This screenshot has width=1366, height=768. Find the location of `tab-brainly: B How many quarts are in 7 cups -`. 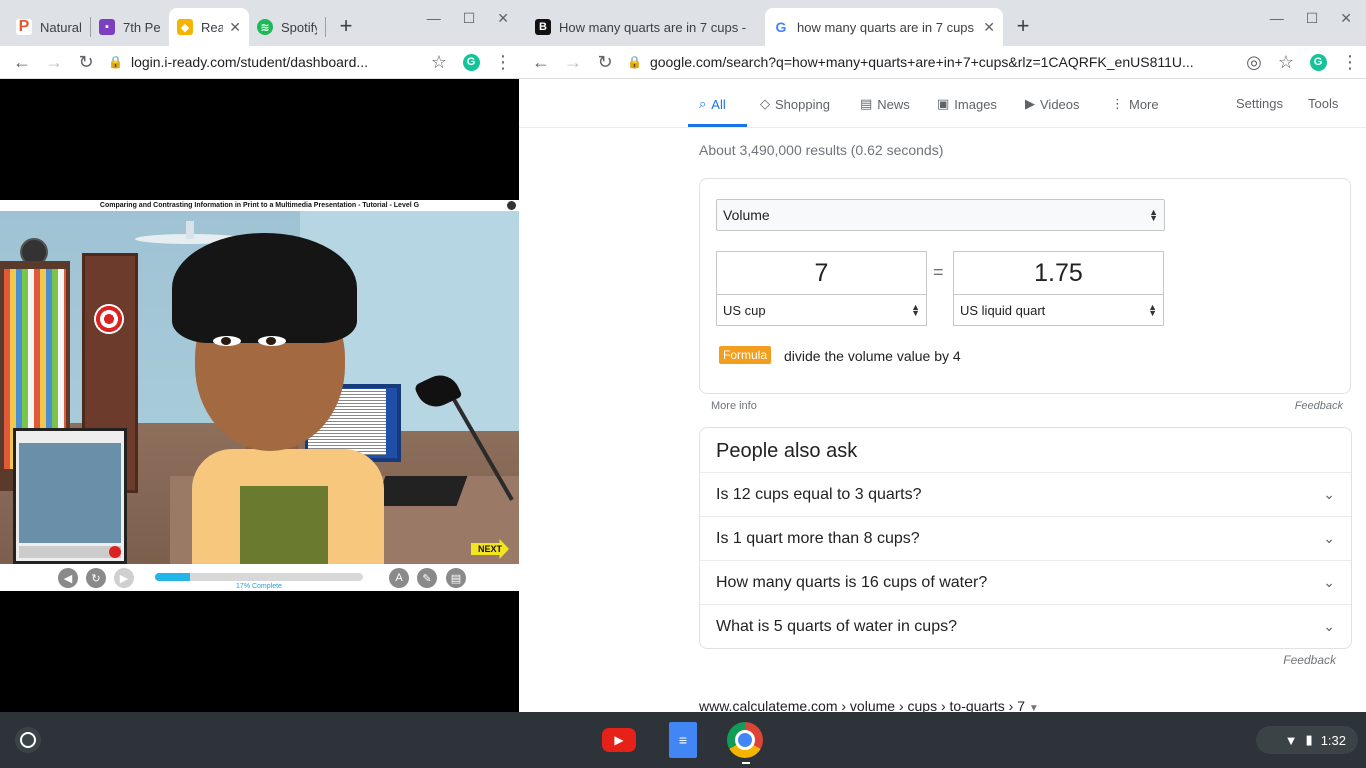

tab-brainly: B How many quarts are in 7 cups - is located at coordinates (646, 27).